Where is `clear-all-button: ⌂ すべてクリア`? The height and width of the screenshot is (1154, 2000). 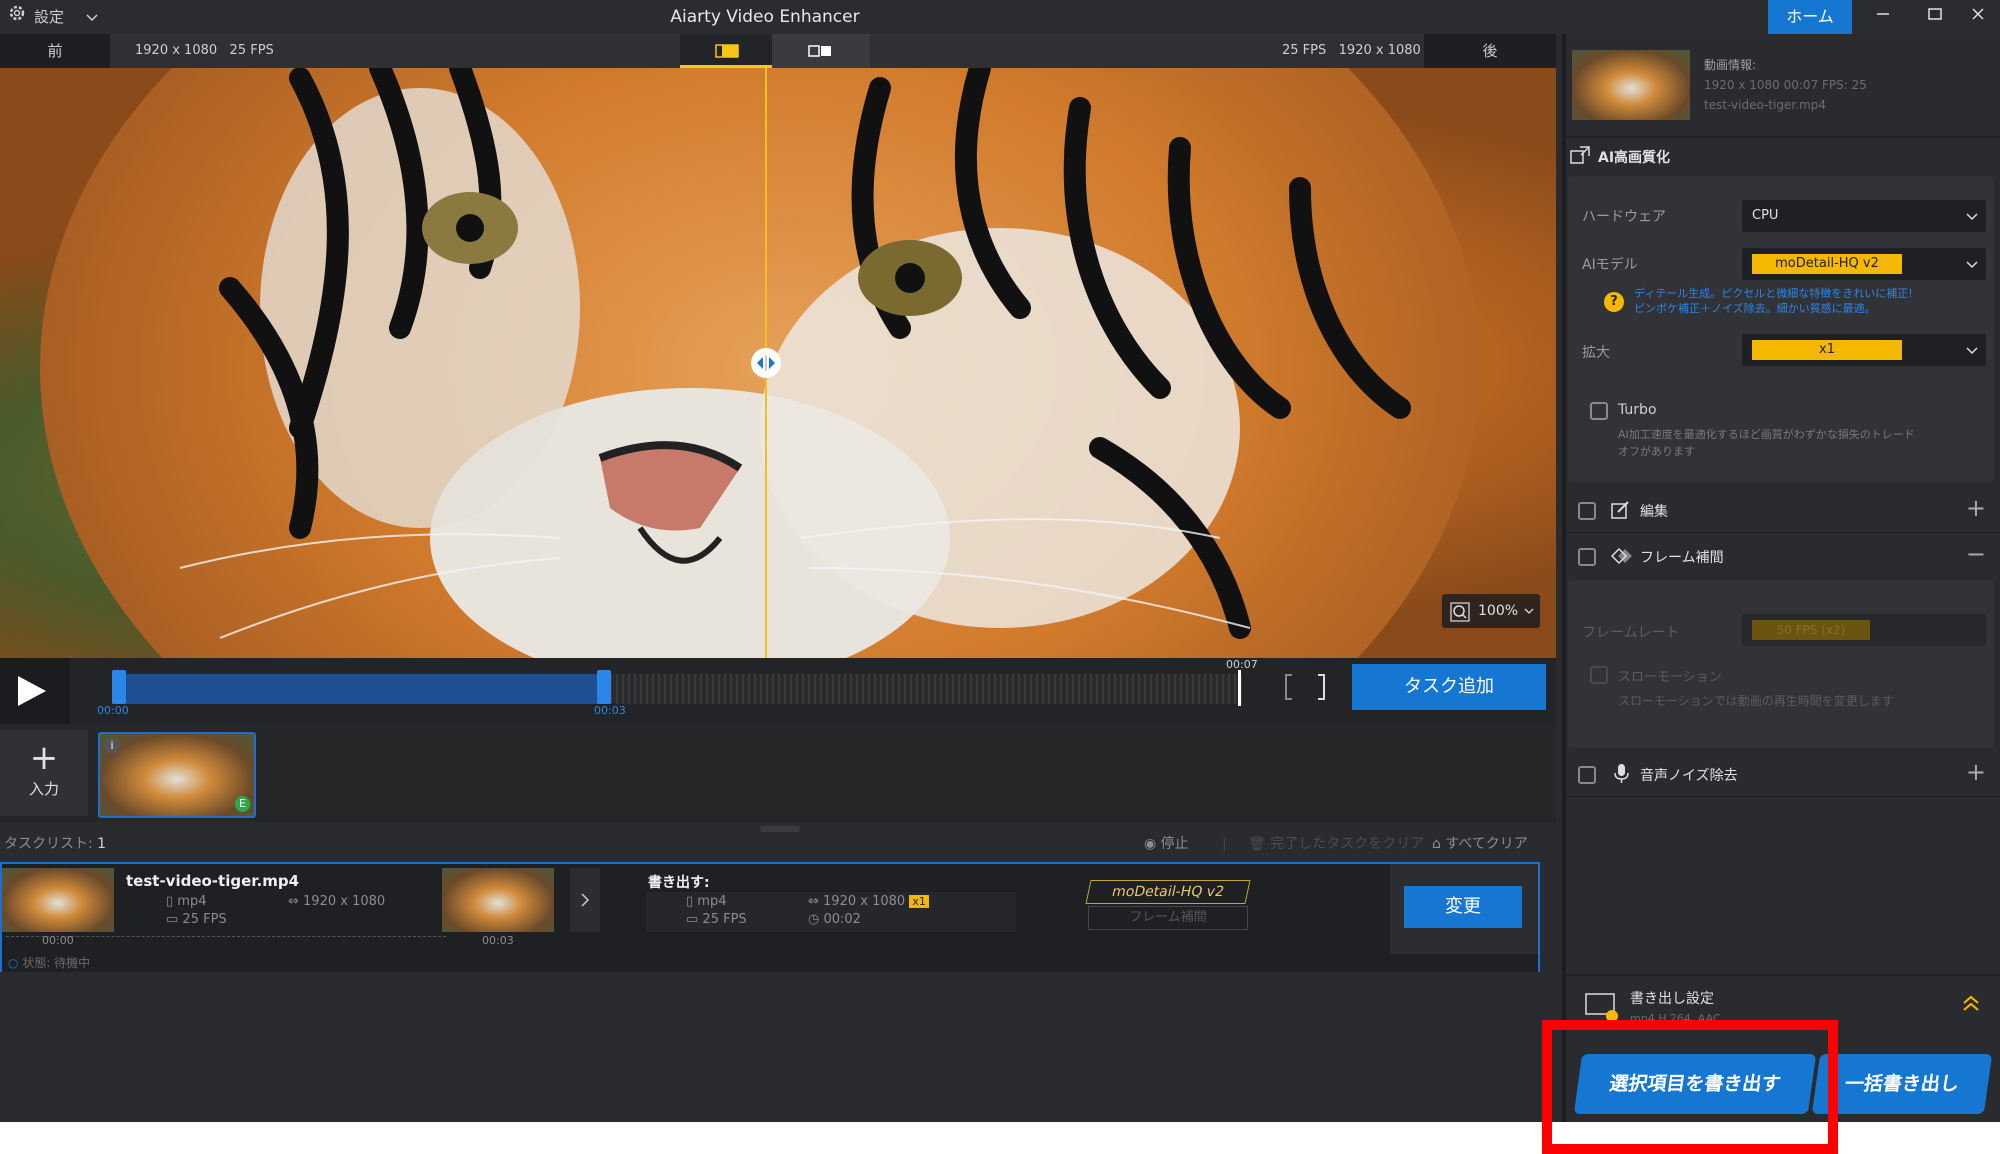 clear-all-button: ⌂ すべてクリア is located at coordinates (1480, 844).